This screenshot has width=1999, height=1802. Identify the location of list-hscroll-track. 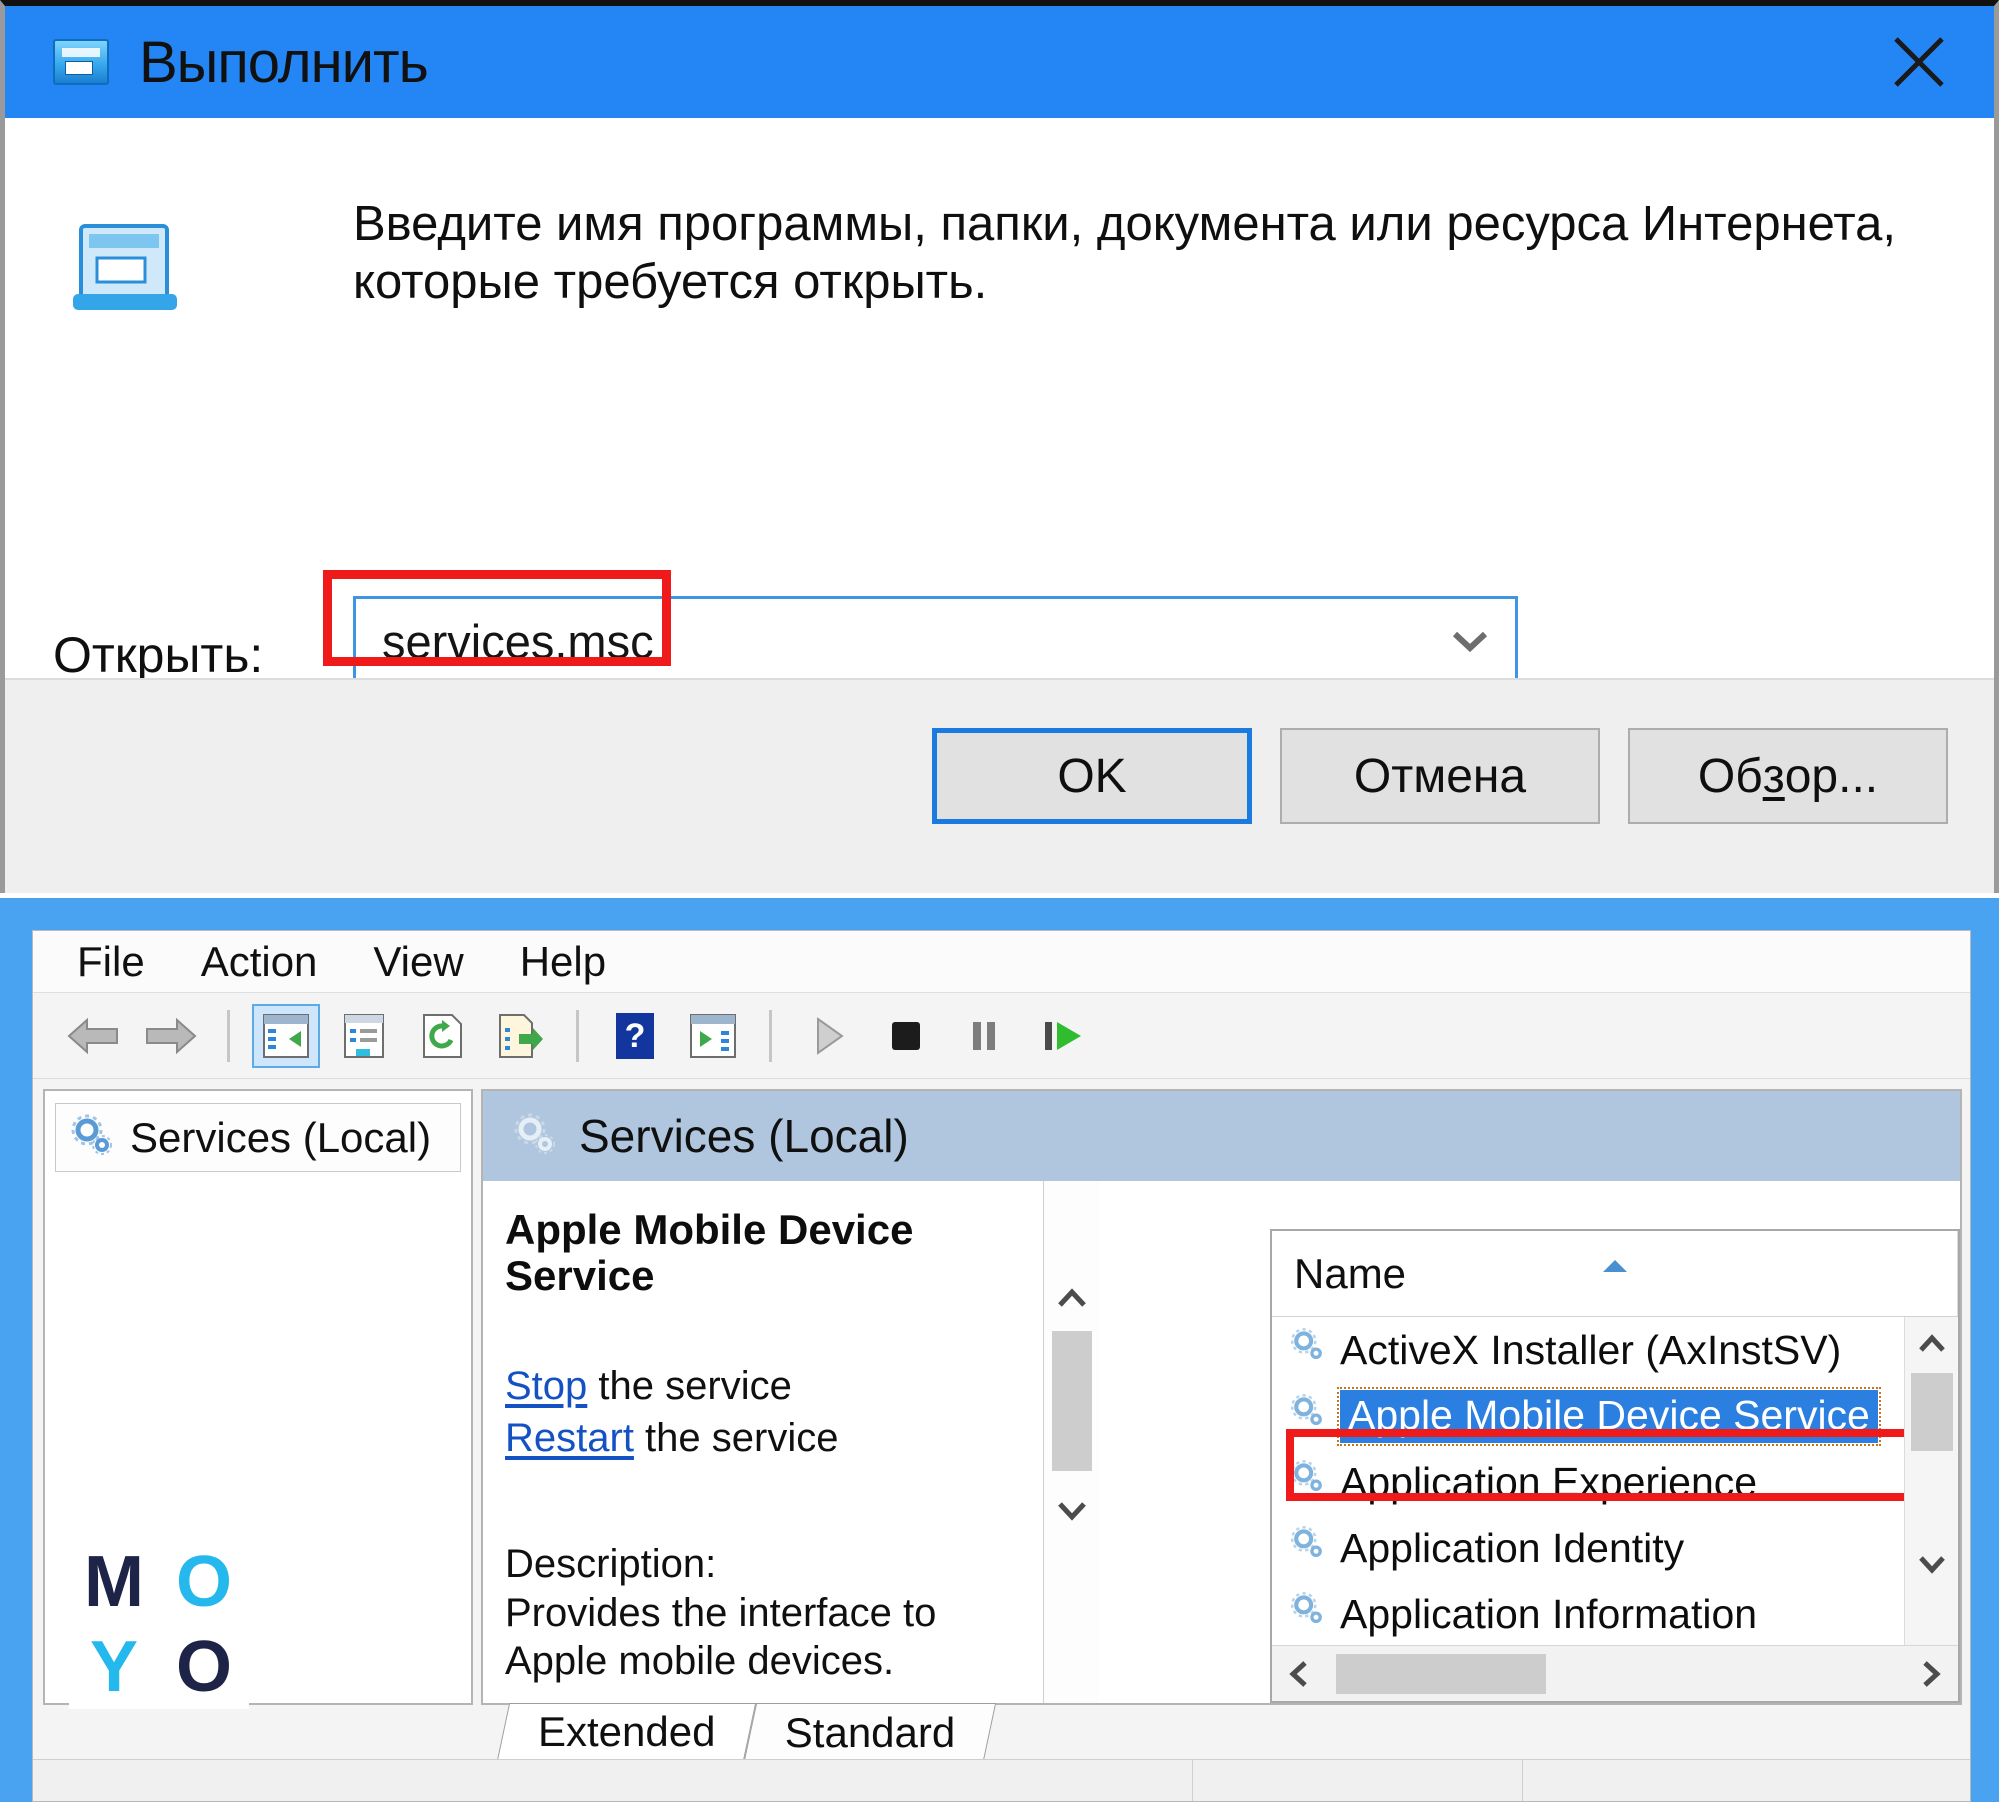
(1615, 1673).